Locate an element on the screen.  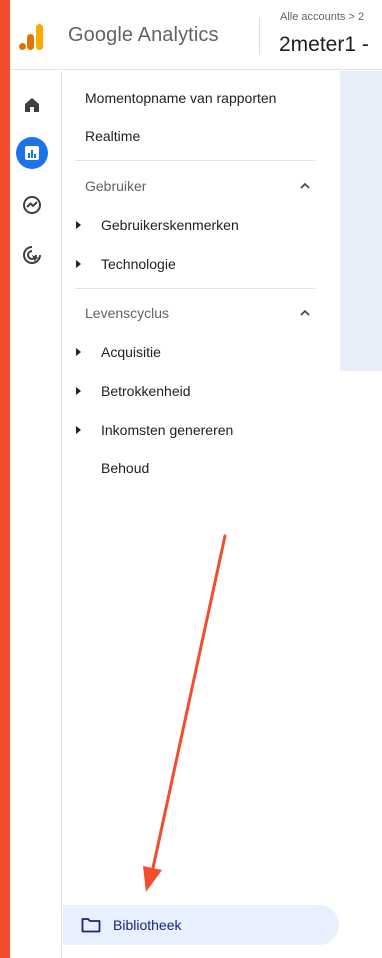
rail-advertising-button is located at coordinates (32, 255).